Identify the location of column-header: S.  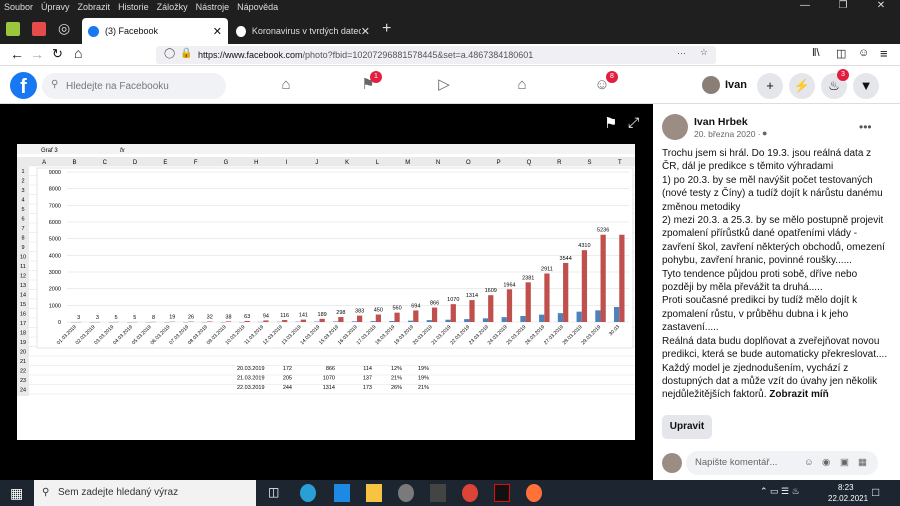
(590, 163).